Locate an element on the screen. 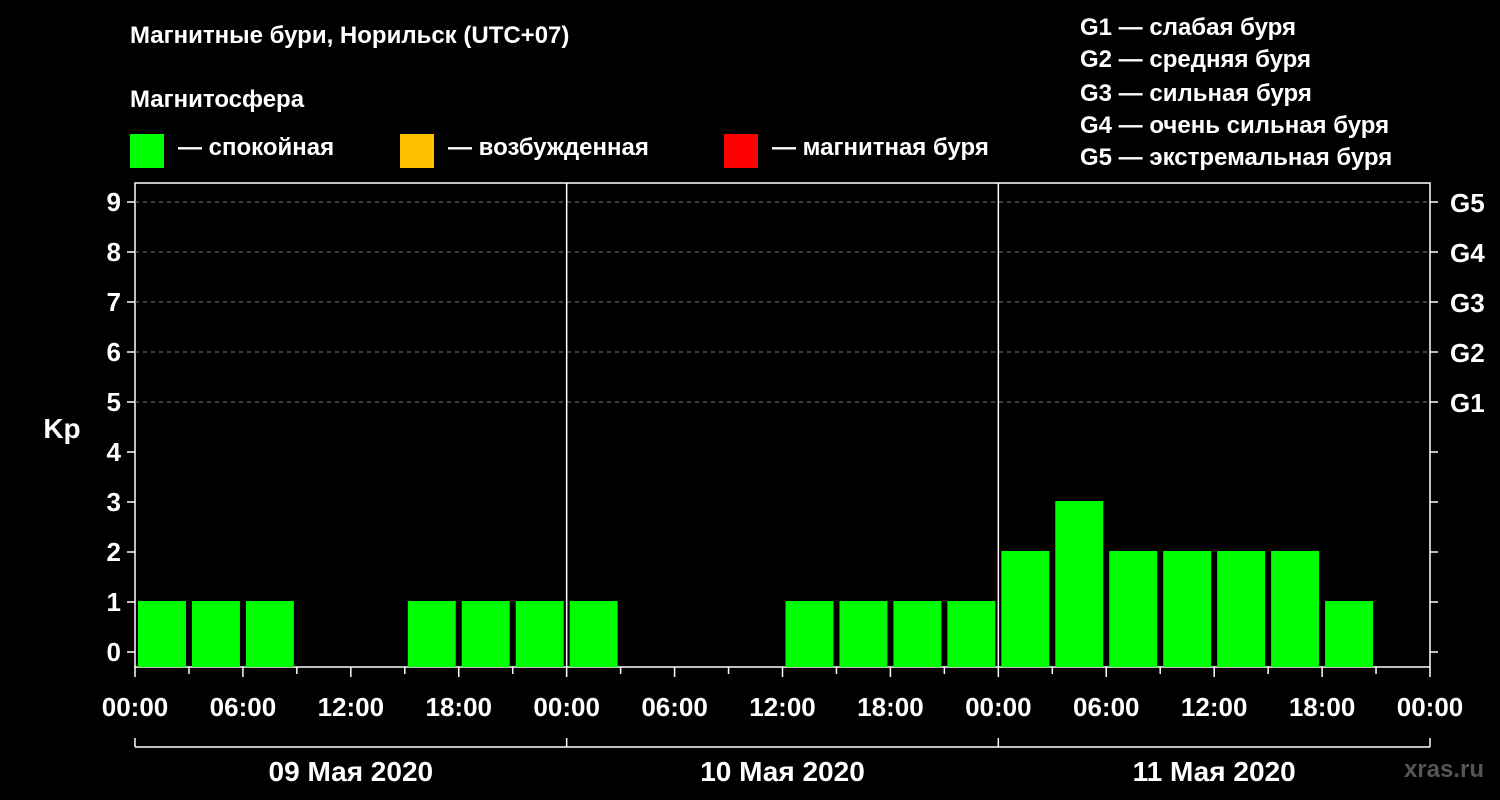  y-tick-label-2: 2 is located at coordinates (114, 552).